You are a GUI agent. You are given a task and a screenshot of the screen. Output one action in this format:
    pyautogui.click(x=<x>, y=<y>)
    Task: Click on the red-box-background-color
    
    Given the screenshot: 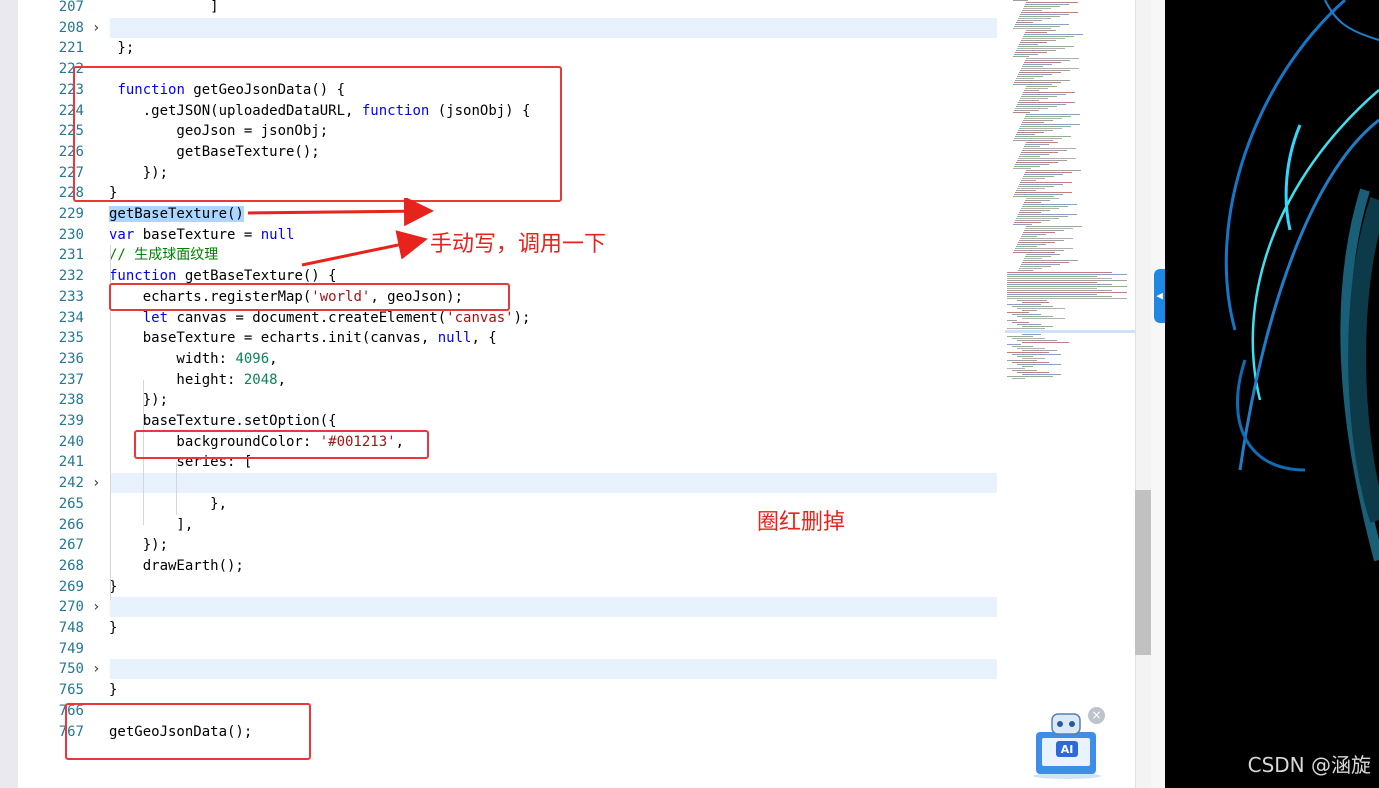 What is the action you would take?
    pyautogui.click(x=281, y=444)
    